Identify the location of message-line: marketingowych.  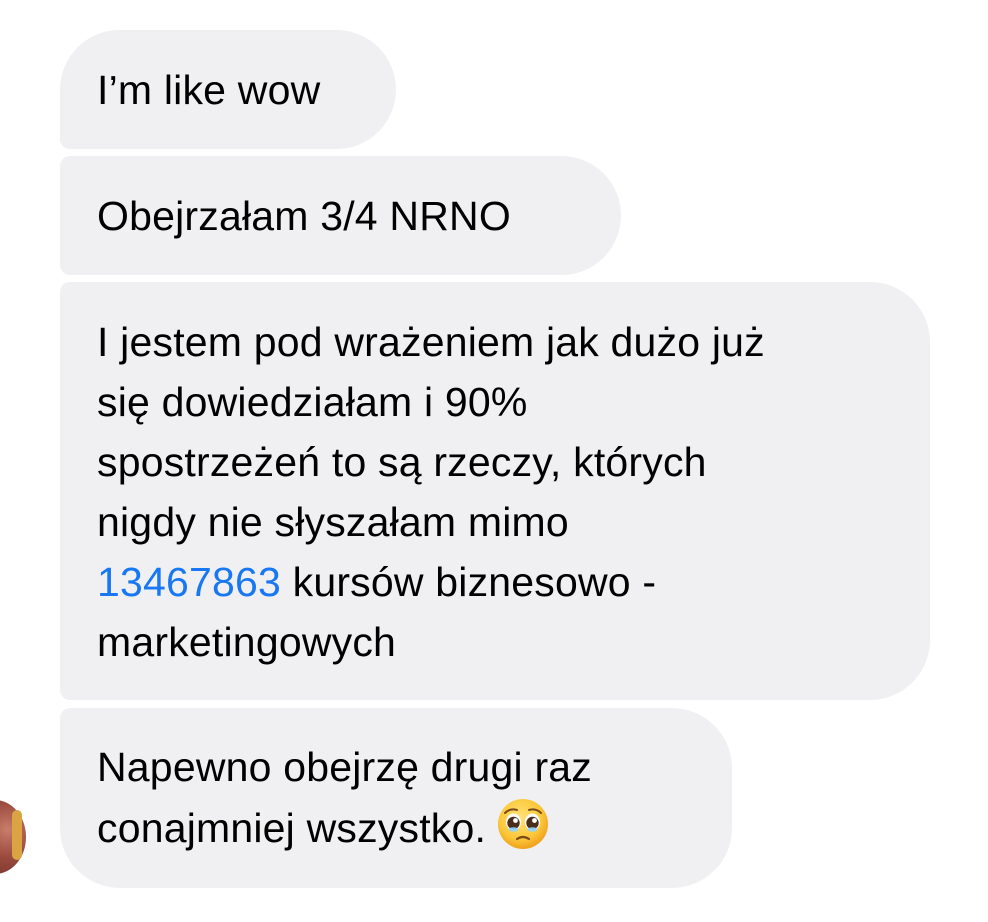
(247, 642).